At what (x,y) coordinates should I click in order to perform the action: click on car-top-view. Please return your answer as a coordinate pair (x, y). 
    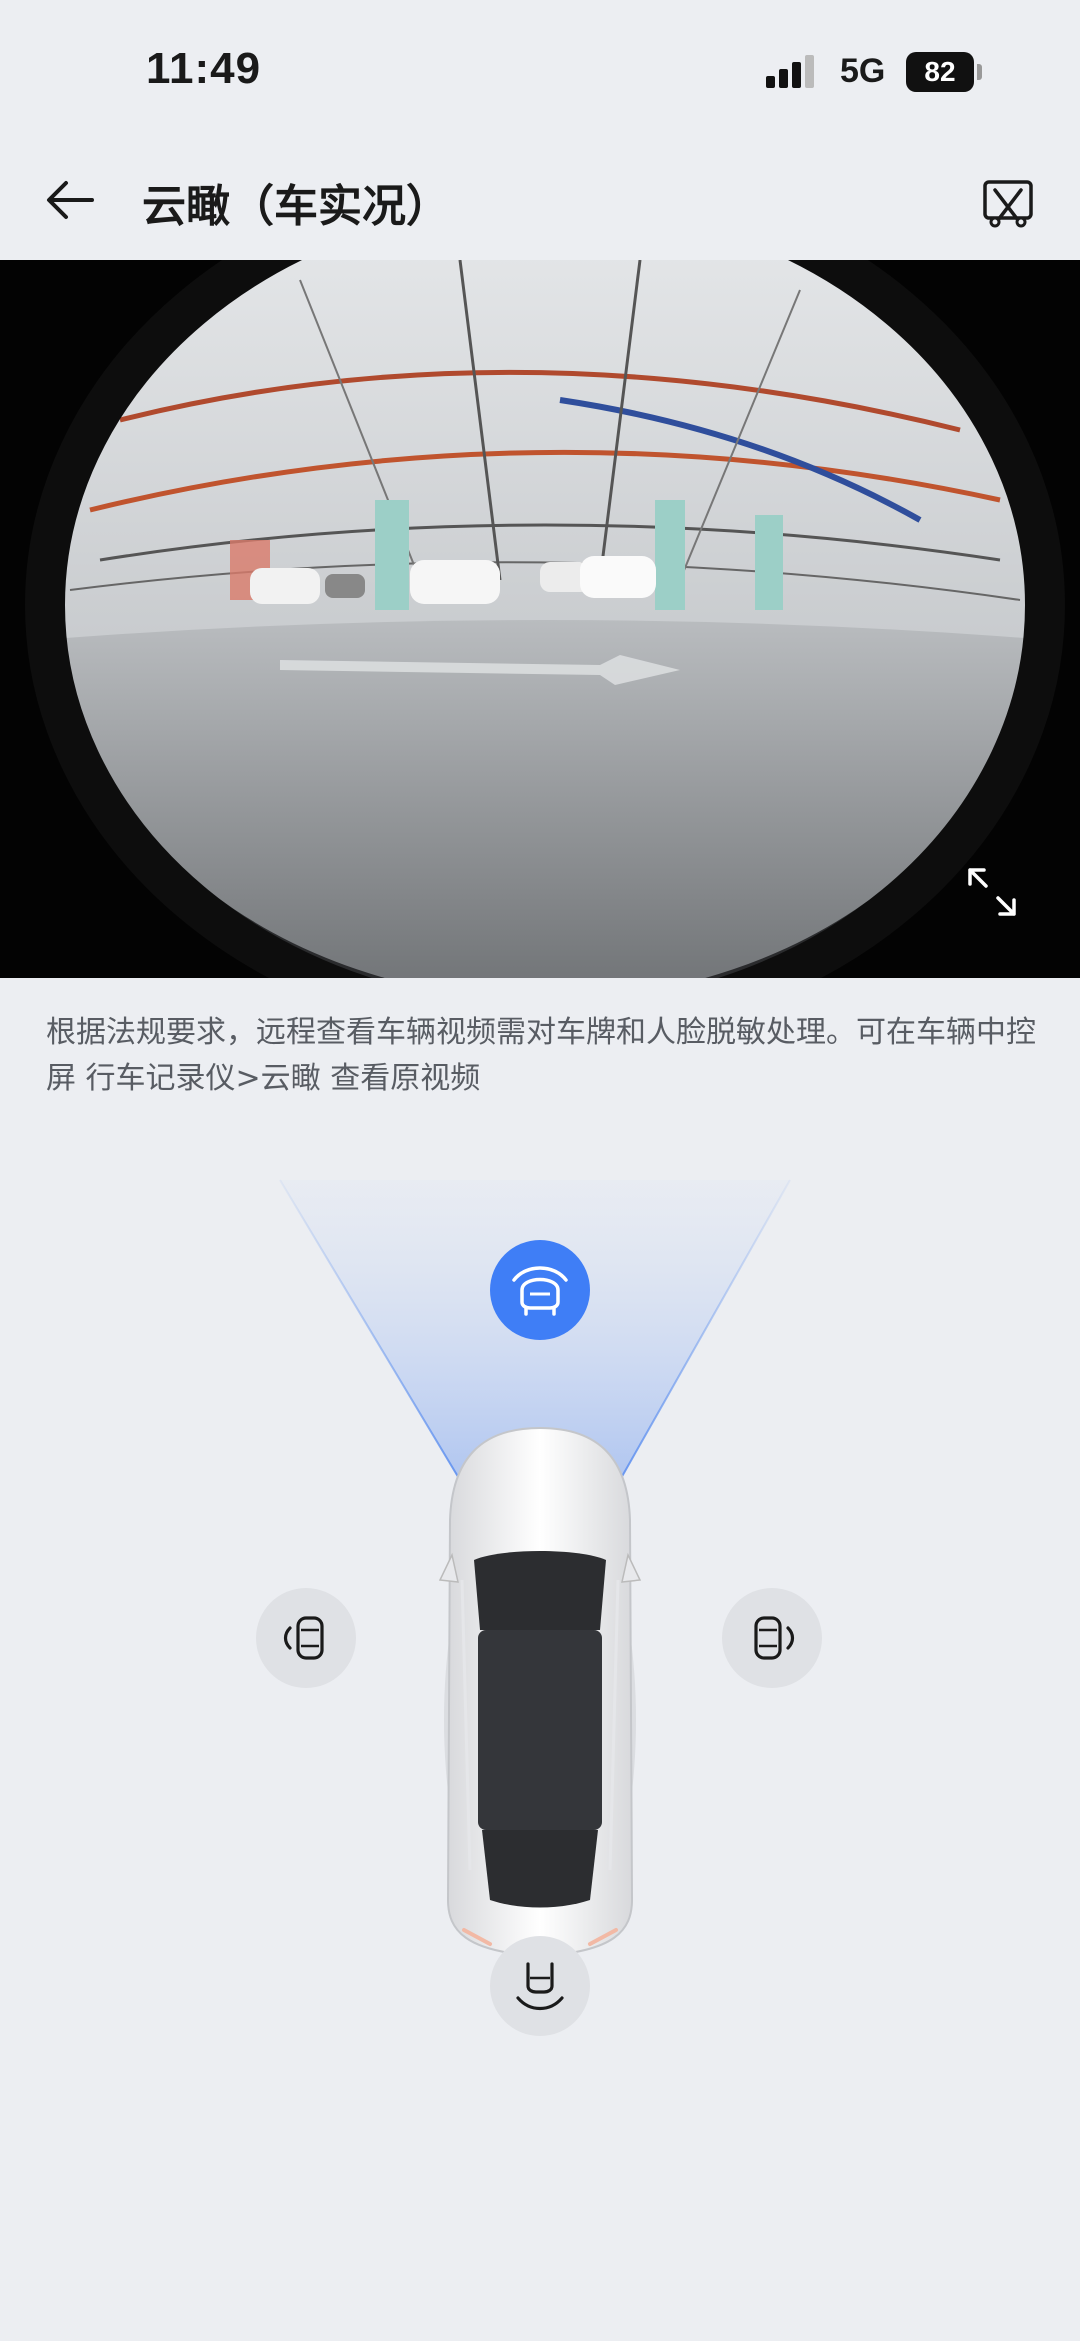
    Looking at the image, I should click on (540, 1698).